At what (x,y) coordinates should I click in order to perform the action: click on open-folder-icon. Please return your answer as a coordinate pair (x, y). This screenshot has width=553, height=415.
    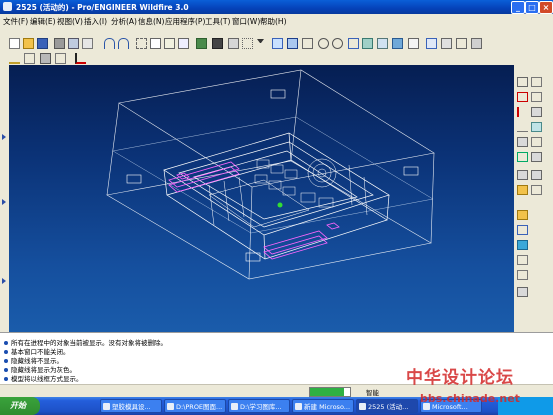
    Looking at the image, I should click on (28, 43).